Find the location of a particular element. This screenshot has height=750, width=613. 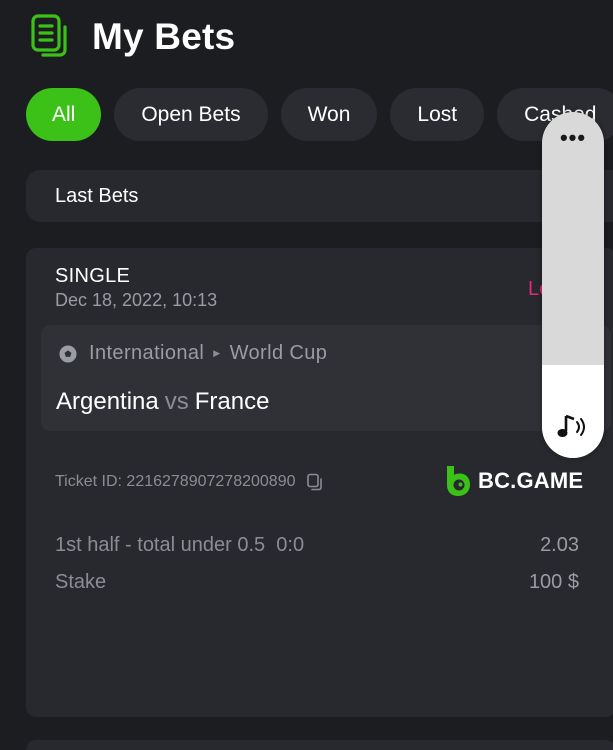

music-volume-icon is located at coordinates (571, 425).